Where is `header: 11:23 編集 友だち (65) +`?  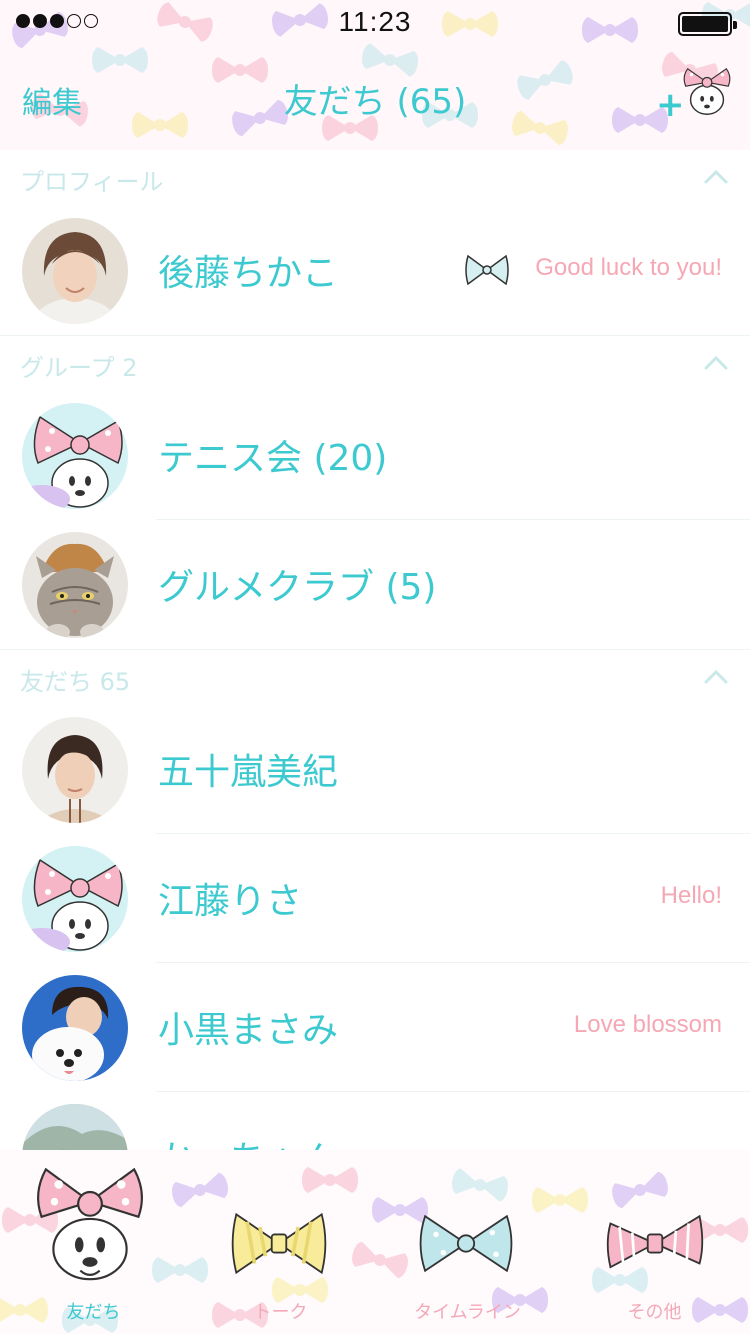 header: 11:23 編集 友だち (65) + is located at coordinates (375, 75).